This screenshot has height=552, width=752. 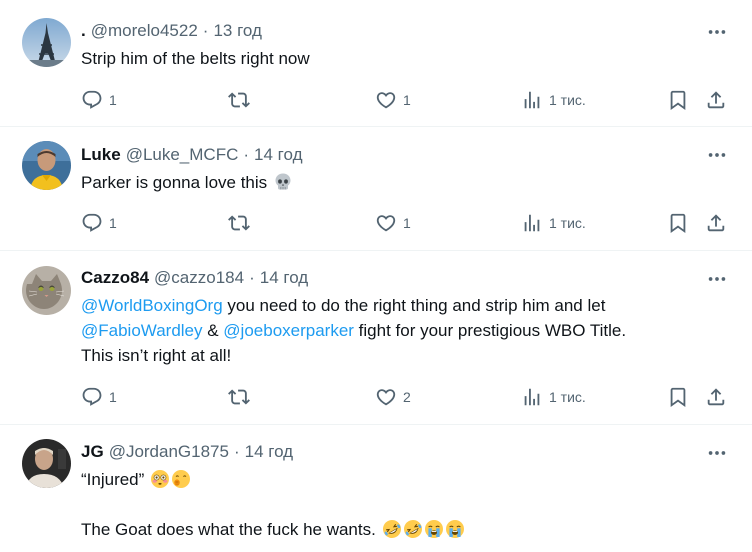 I want to click on user-handle: @Luke_MCFC, so click(x=182, y=155).